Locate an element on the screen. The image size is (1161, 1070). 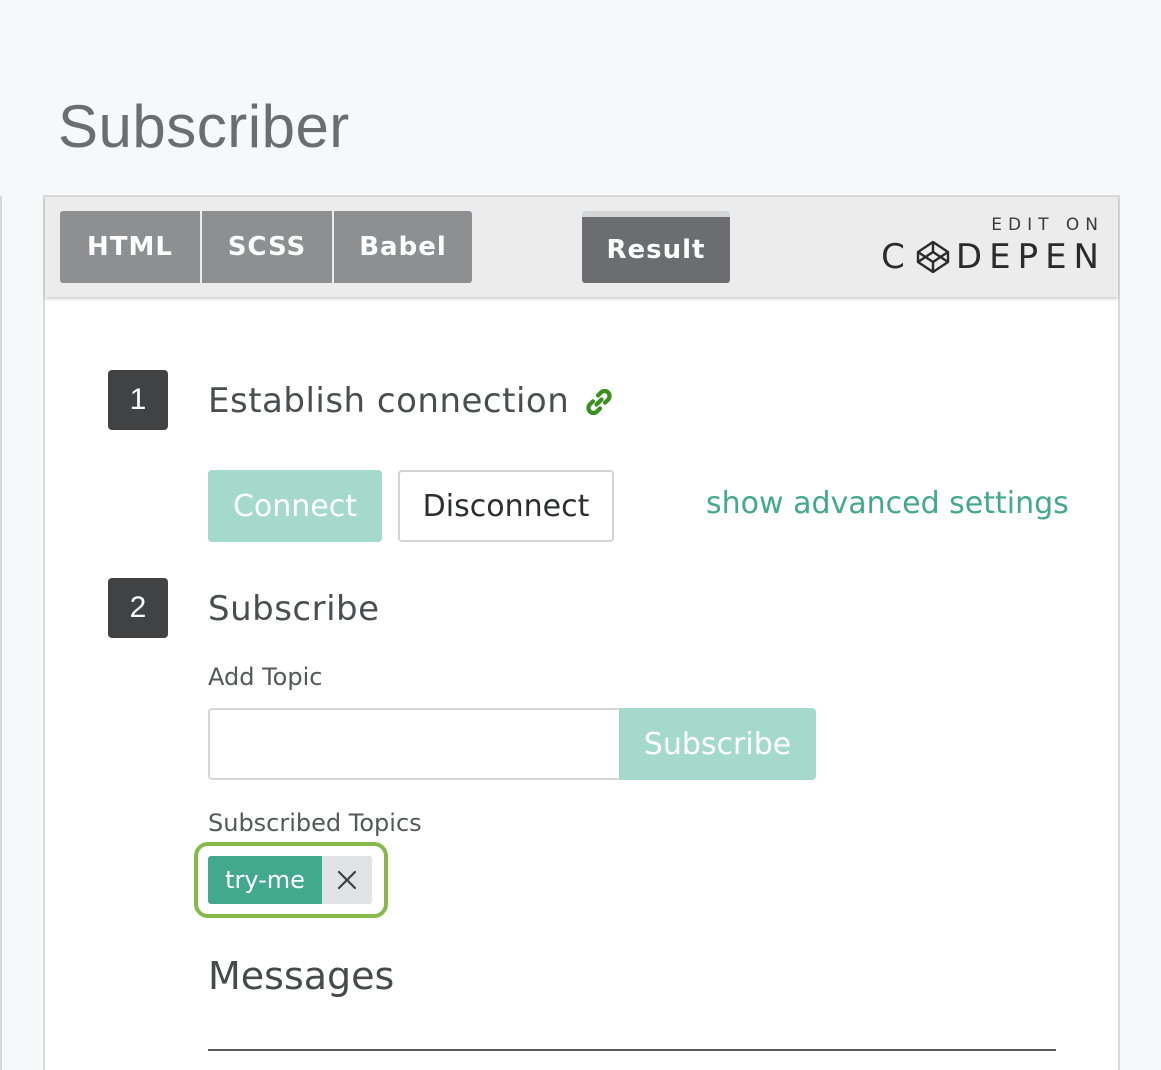
topic-tag-label: try-me is located at coordinates (265, 880).